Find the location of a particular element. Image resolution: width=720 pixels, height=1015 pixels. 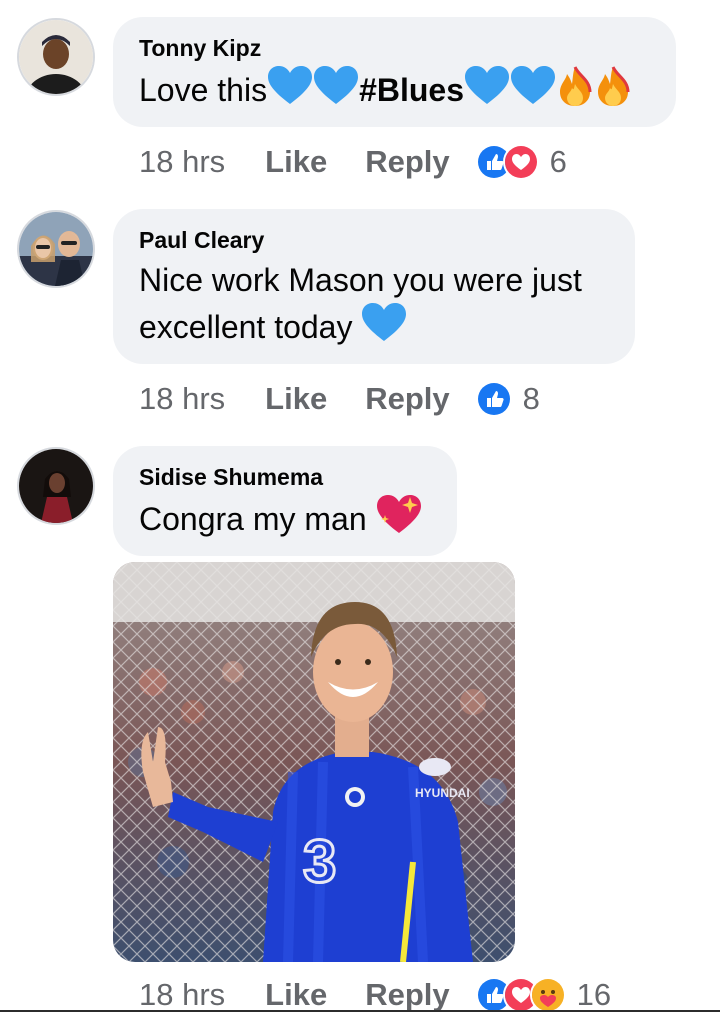

comment-actions: 18 hrs Like Reply 6 is located at coordinates (353, 162).